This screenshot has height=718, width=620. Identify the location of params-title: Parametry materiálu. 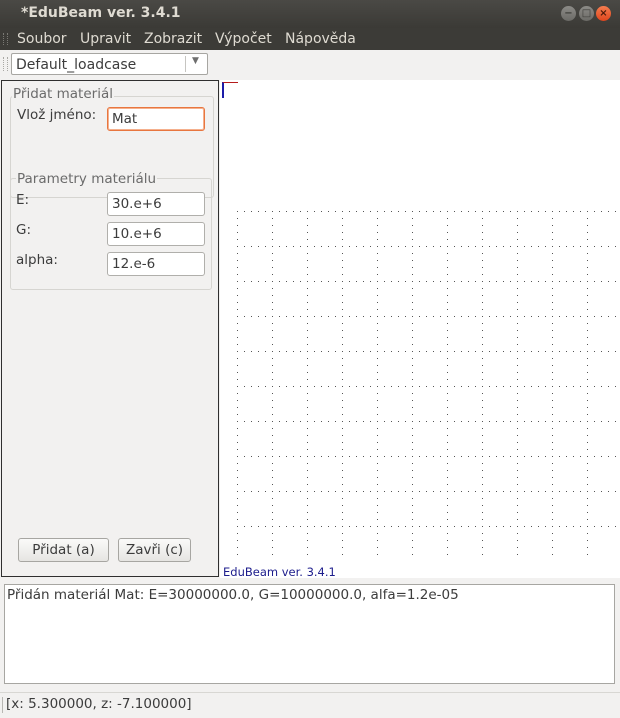
(87, 179).